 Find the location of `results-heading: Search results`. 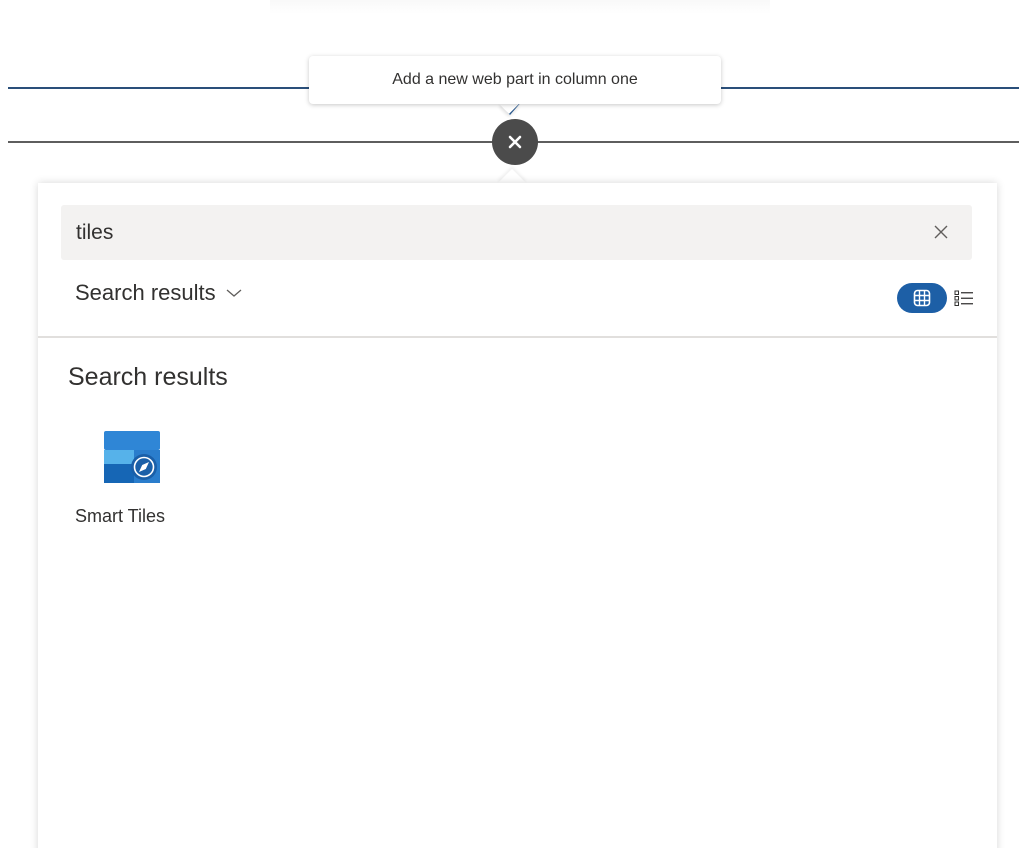

results-heading: Search results is located at coordinates (148, 377).